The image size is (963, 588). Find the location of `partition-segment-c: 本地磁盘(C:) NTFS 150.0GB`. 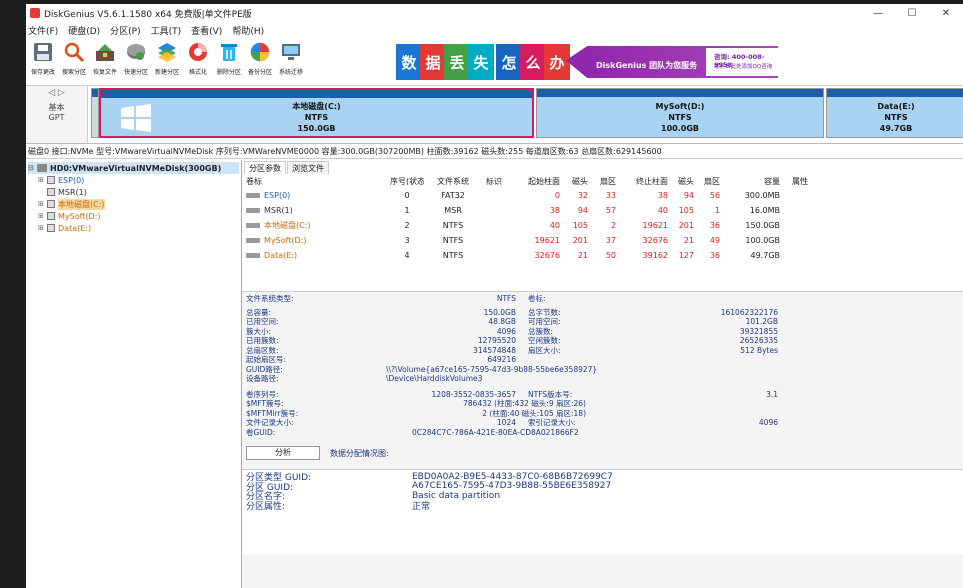

partition-segment-c: 本地磁盘(C:) NTFS 150.0GB is located at coordinates (316, 113).